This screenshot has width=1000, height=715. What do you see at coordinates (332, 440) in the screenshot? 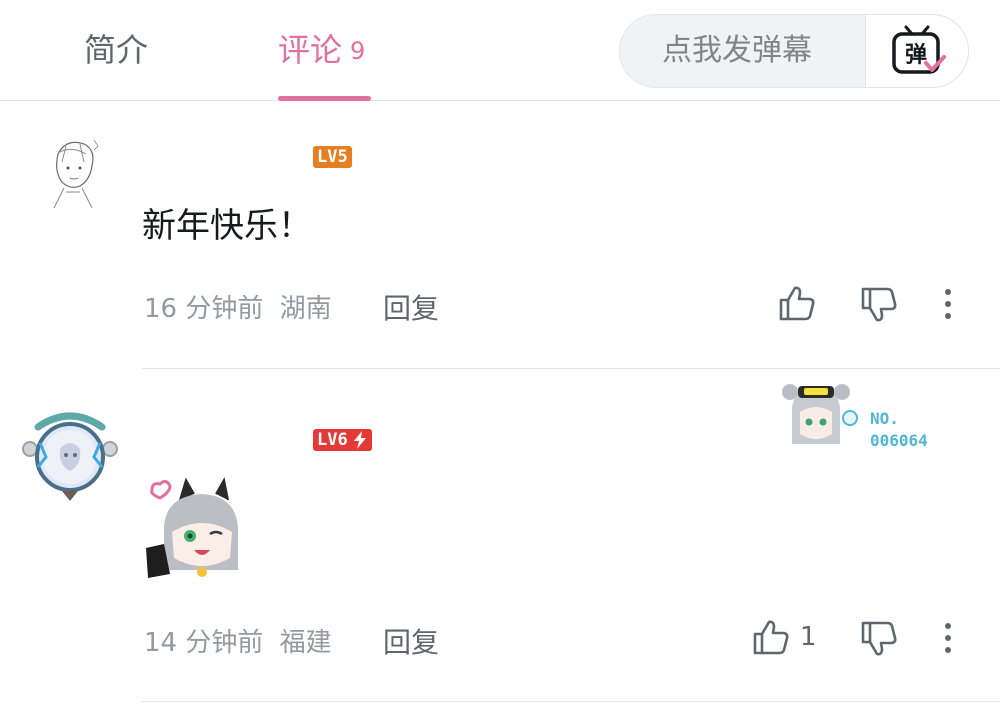
I see `level-label: LV6` at bounding box center [332, 440].